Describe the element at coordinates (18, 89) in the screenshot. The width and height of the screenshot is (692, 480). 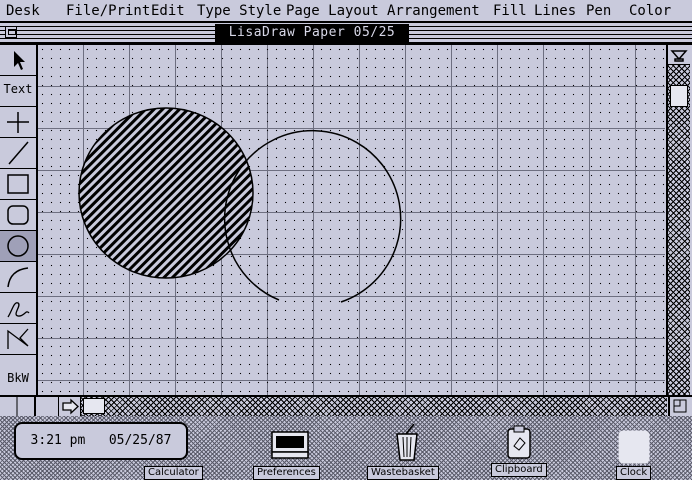
I see `text-tool-label: Text` at that location.